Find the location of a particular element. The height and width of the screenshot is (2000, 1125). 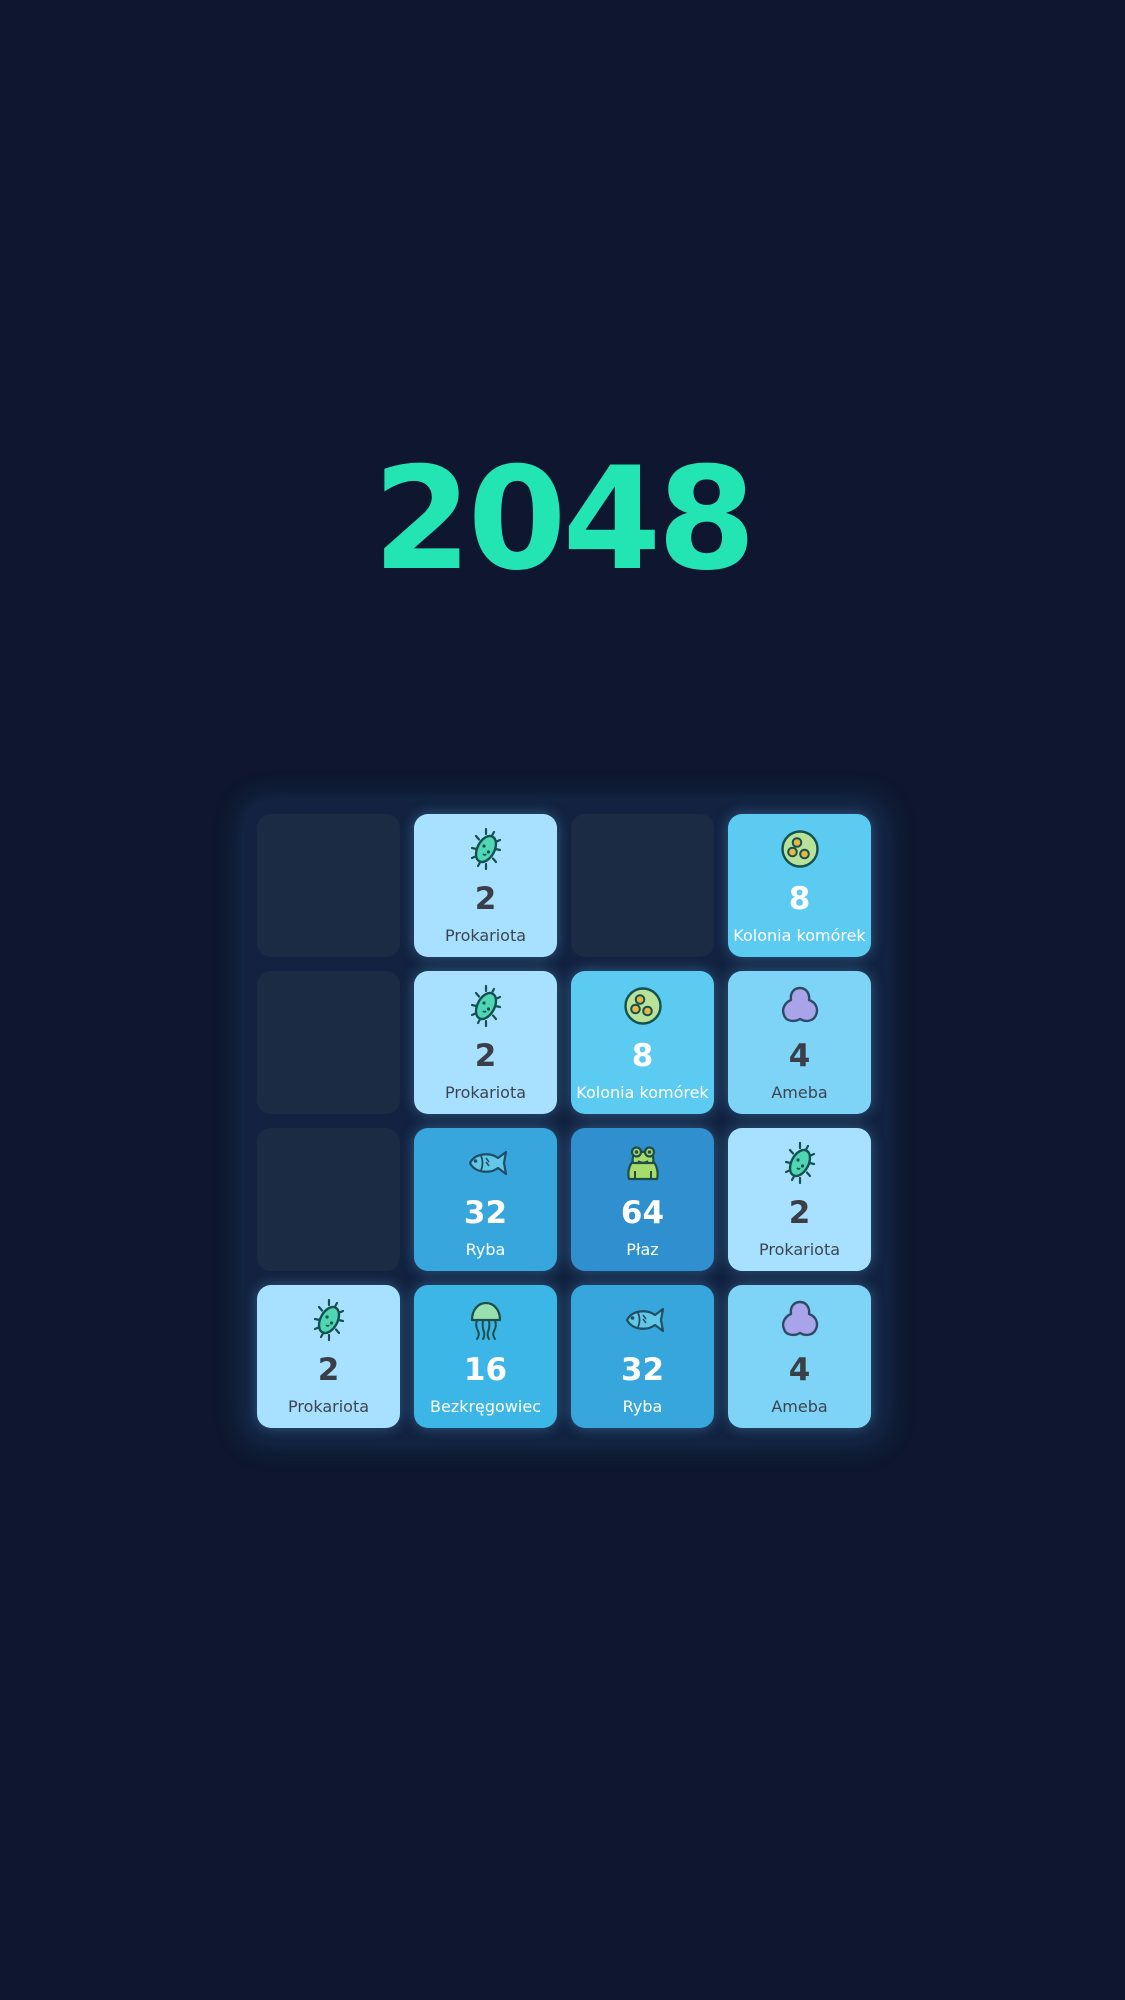

tile-64: 64 Płaz is located at coordinates (642, 1199).